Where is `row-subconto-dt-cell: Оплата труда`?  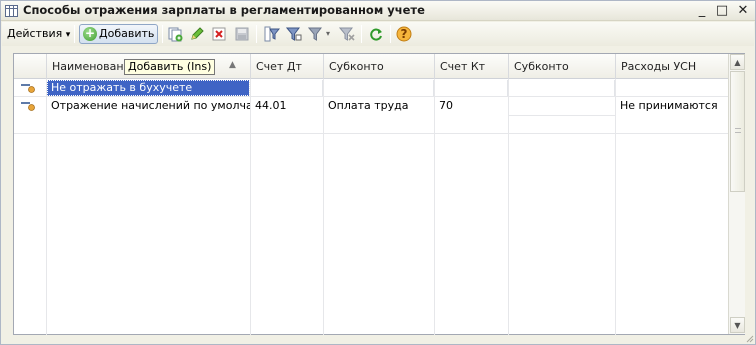 row-subconto-dt-cell: Оплата труда is located at coordinates (379, 106).